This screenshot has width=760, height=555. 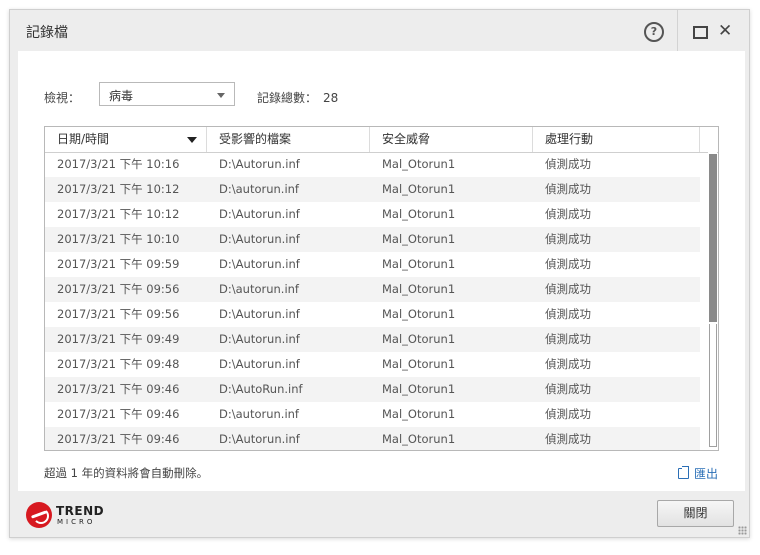 What do you see at coordinates (700, 32) in the screenshot?
I see `maximize-icon` at bounding box center [700, 32].